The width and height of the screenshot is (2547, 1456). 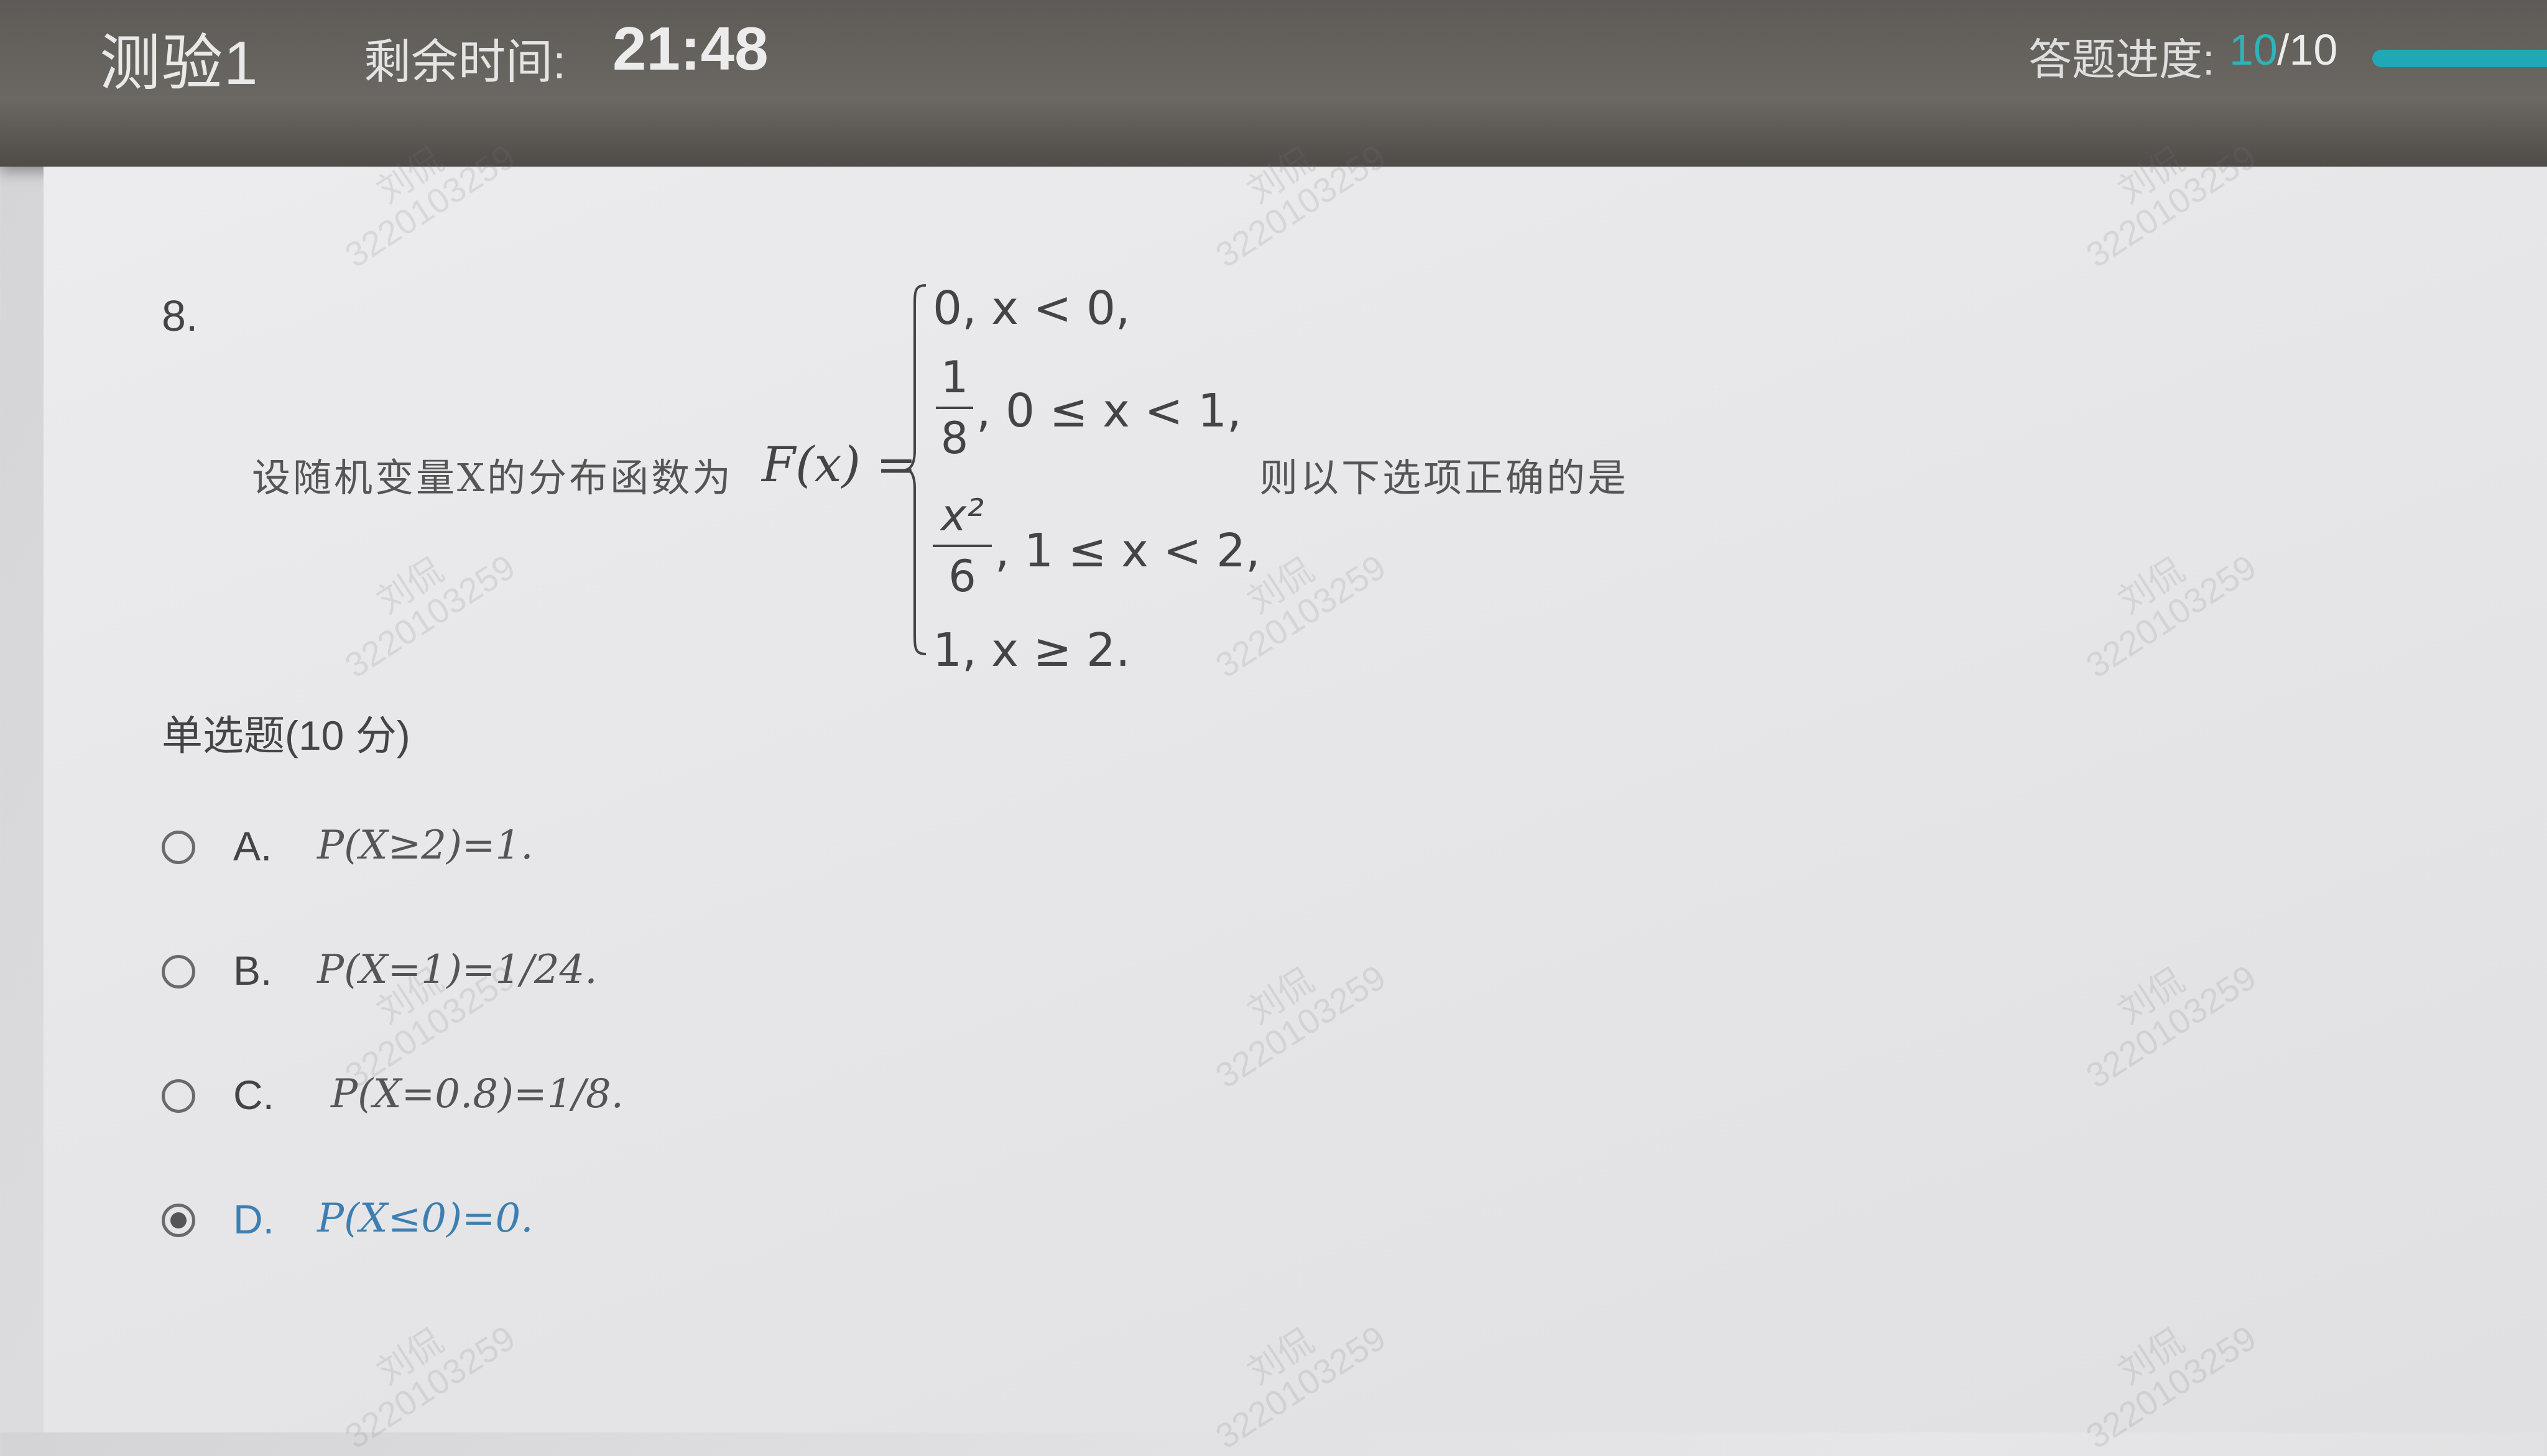 What do you see at coordinates (477, 1094) in the screenshot?
I see `option-text: P(X=0.8)=1/8.` at bounding box center [477, 1094].